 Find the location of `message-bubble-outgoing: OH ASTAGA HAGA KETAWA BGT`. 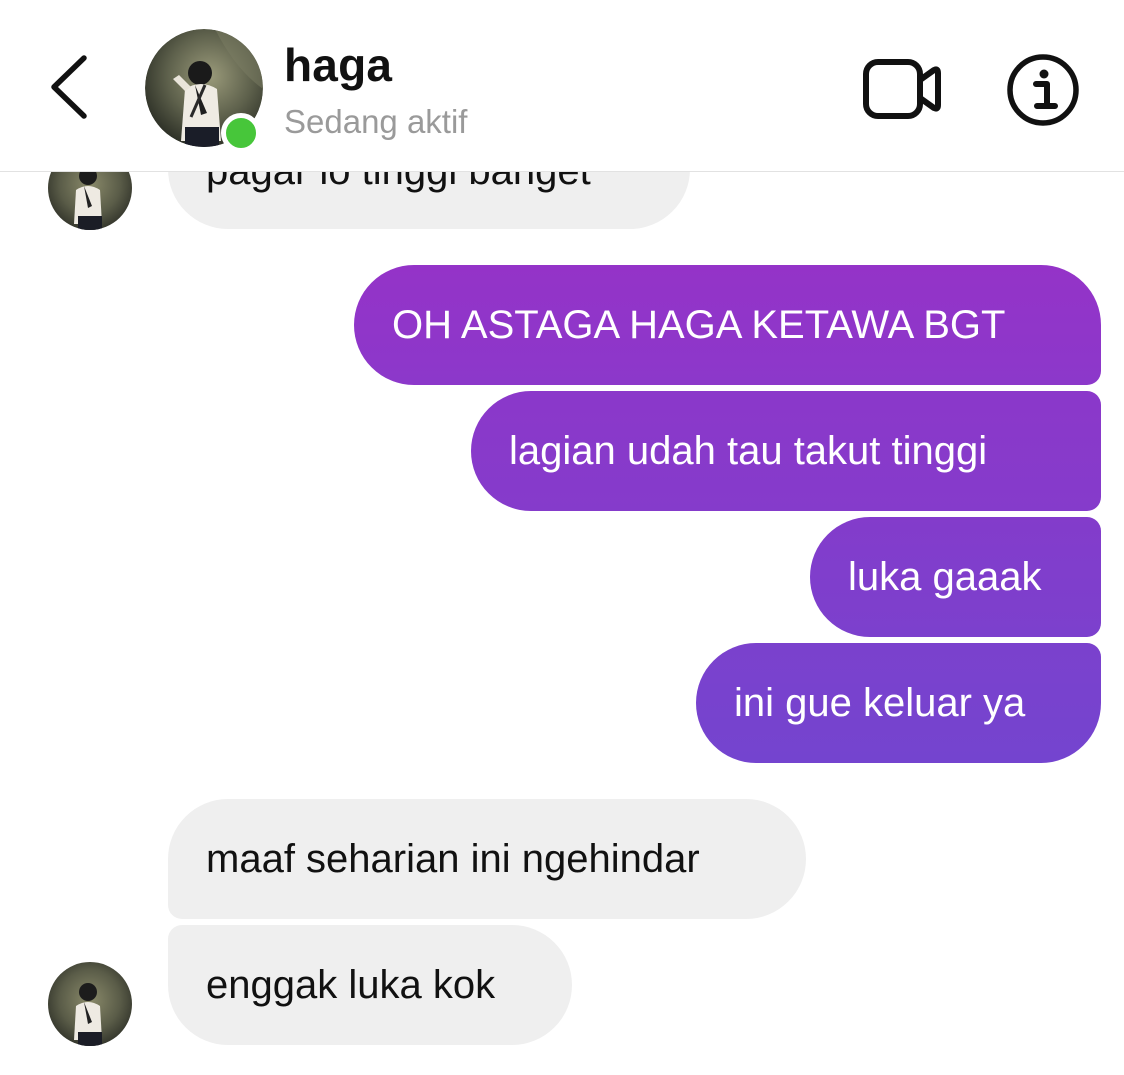

message-bubble-outgoing: OH ASTAGA HAGA KETAWA BGT is located at coordinates (727, 325).